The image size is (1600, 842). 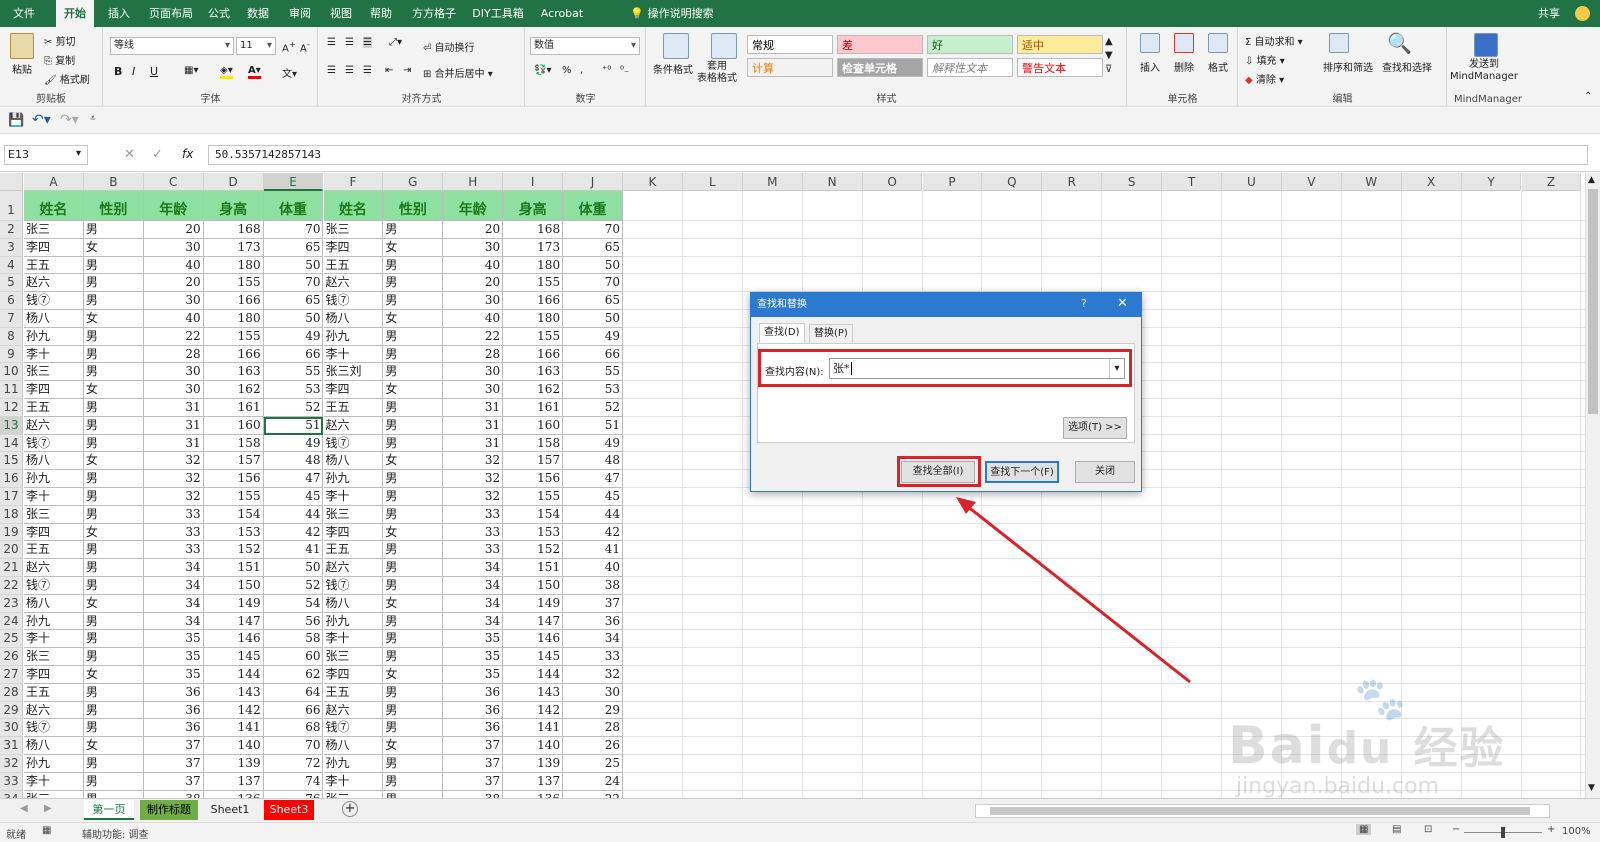 I want to click on data-cell: 33, so click(x=173, y=514).